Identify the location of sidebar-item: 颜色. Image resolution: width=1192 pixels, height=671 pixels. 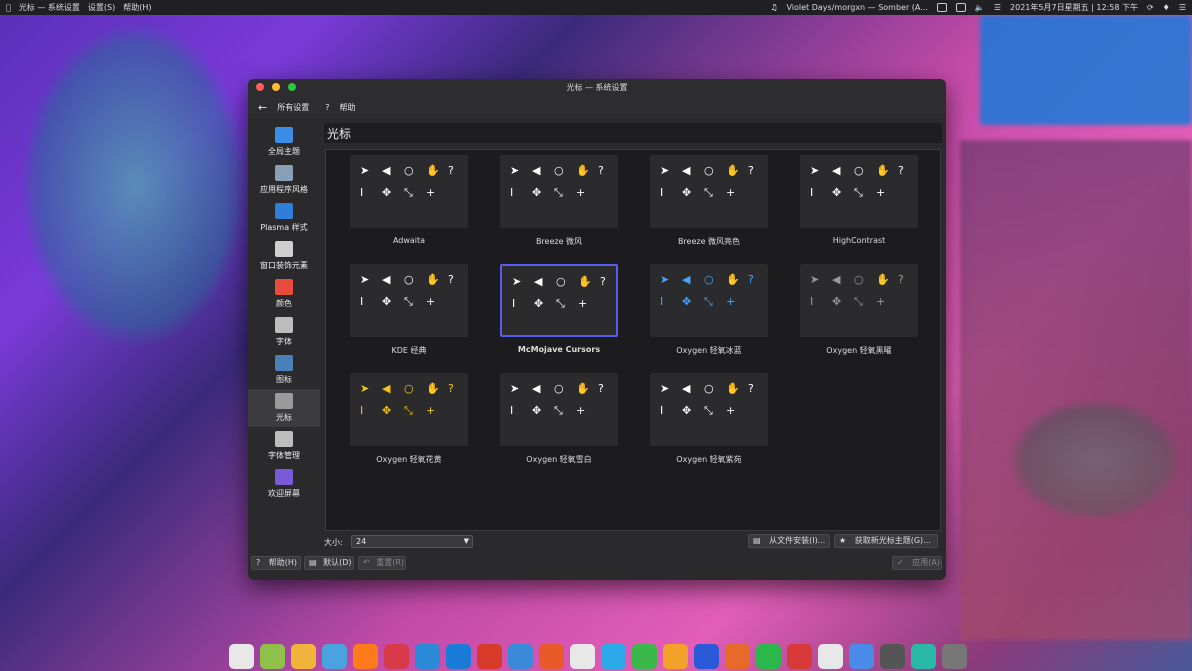
(284, 294).